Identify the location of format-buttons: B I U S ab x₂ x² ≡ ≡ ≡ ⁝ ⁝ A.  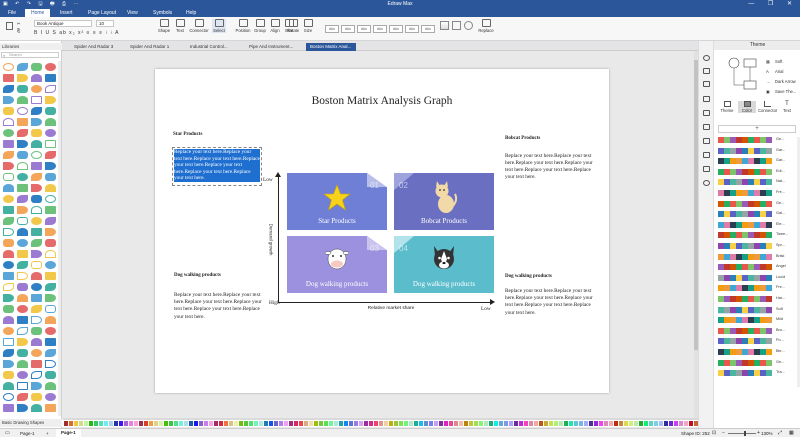
(77, 33).